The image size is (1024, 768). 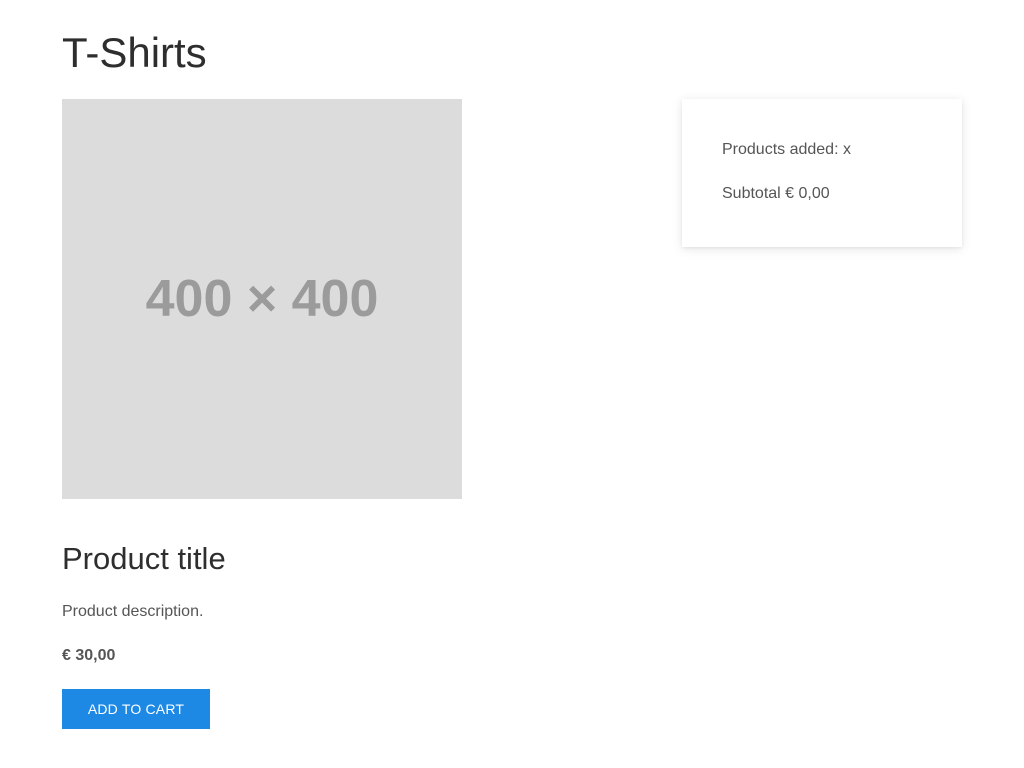 What do you see at coordinates (134, 52) in the screenshot?
I see `page-title: T-Shirts` at bounding box center [134, 52].